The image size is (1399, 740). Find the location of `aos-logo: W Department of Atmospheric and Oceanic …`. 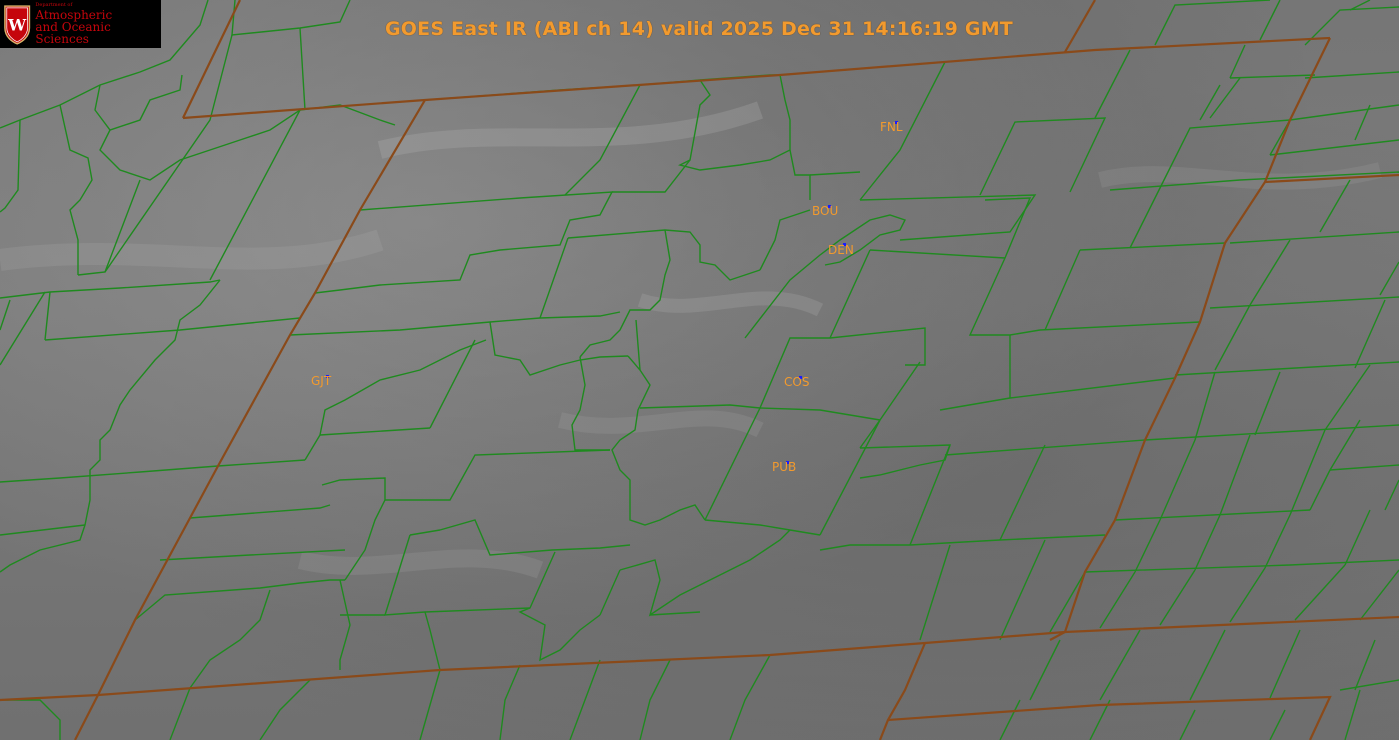

aos-logo: W Department of Atmospheric and Oceanic … is located at coordinates (80, 24).